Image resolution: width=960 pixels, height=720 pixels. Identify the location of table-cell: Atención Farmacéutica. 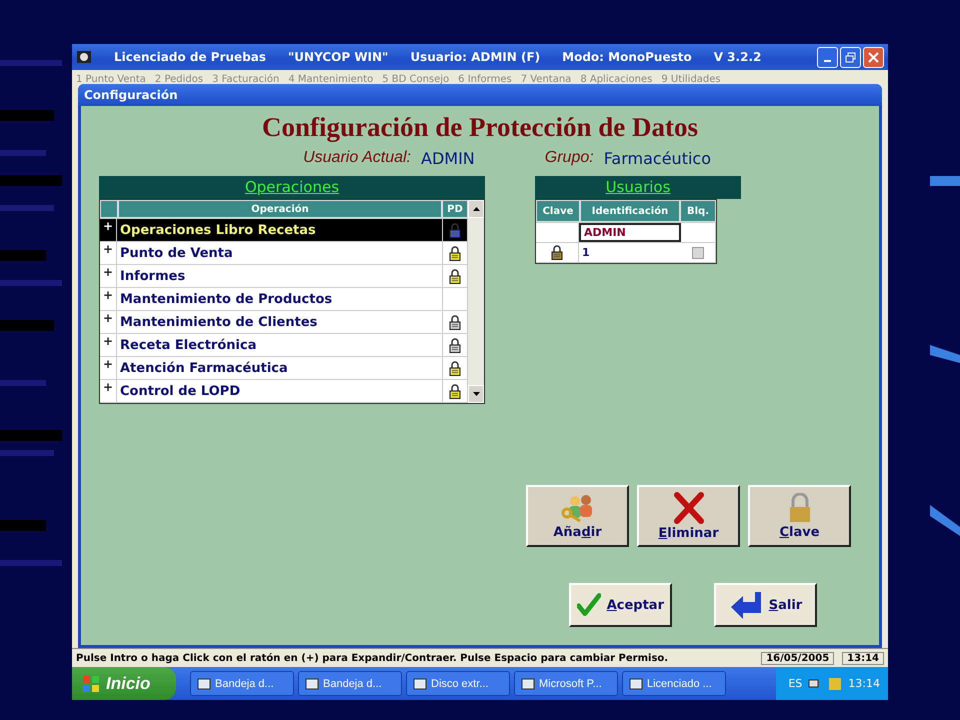
(280, 368).